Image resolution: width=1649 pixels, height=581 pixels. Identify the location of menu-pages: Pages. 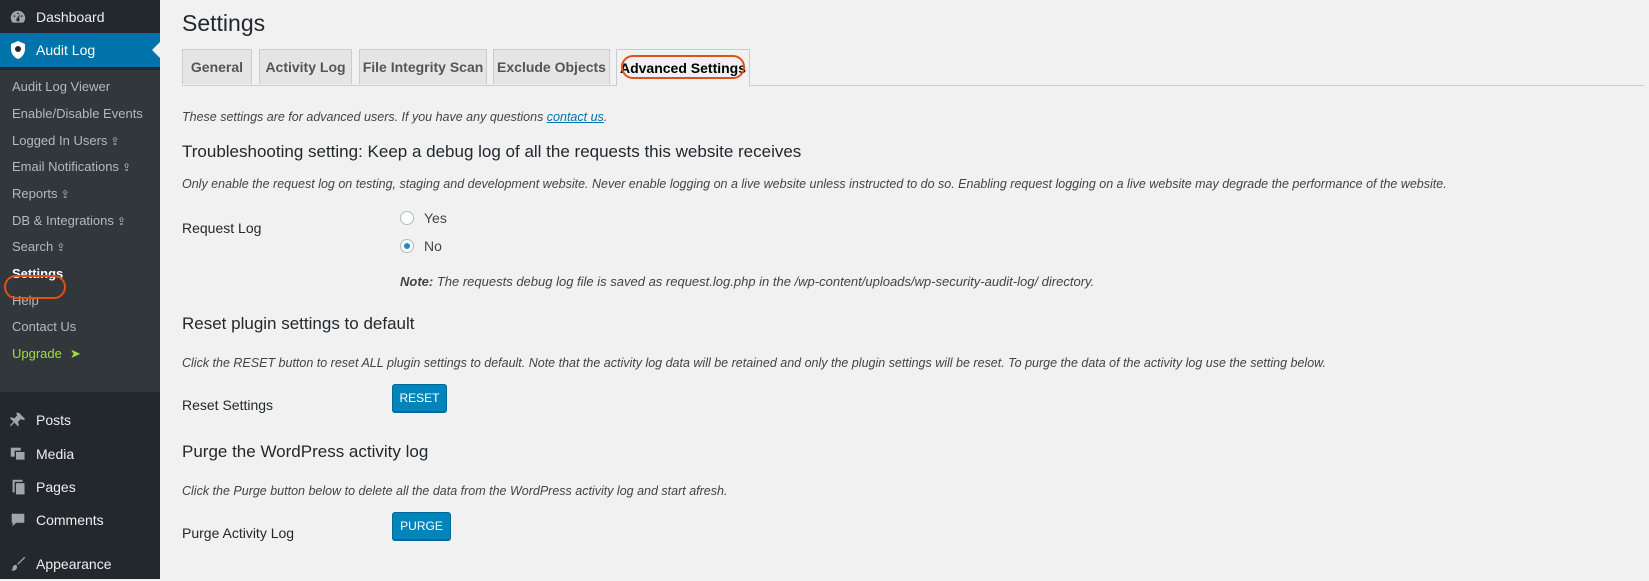
(80, 487).